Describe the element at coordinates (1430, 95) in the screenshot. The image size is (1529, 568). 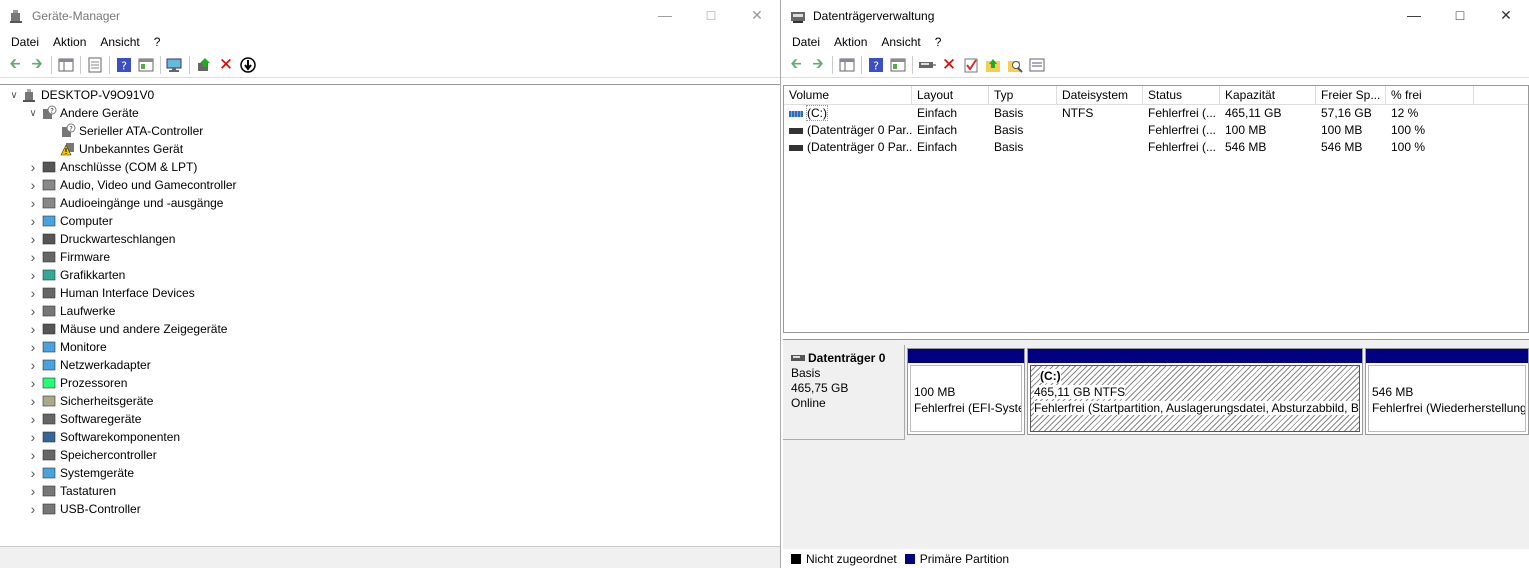
I see `column-header: % frei` at that location.